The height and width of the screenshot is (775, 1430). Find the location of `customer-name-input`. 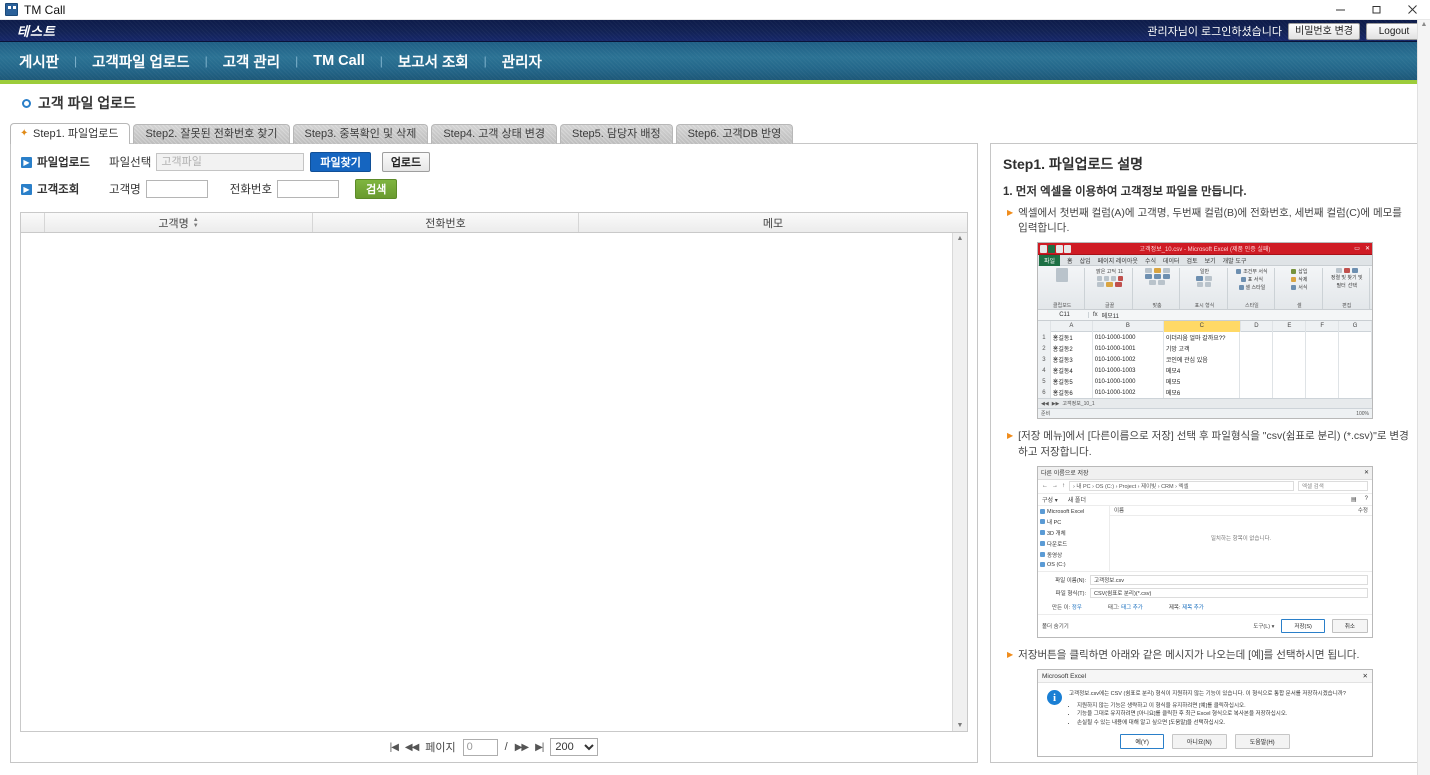

customer-name-input is located at coordinates (176, 189).